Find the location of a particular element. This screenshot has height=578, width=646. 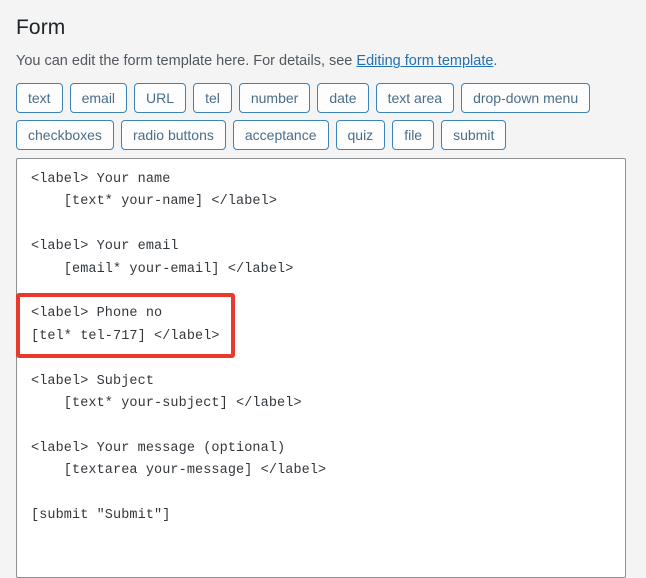

tag-button-date: date is located at coordinates (343, 98).